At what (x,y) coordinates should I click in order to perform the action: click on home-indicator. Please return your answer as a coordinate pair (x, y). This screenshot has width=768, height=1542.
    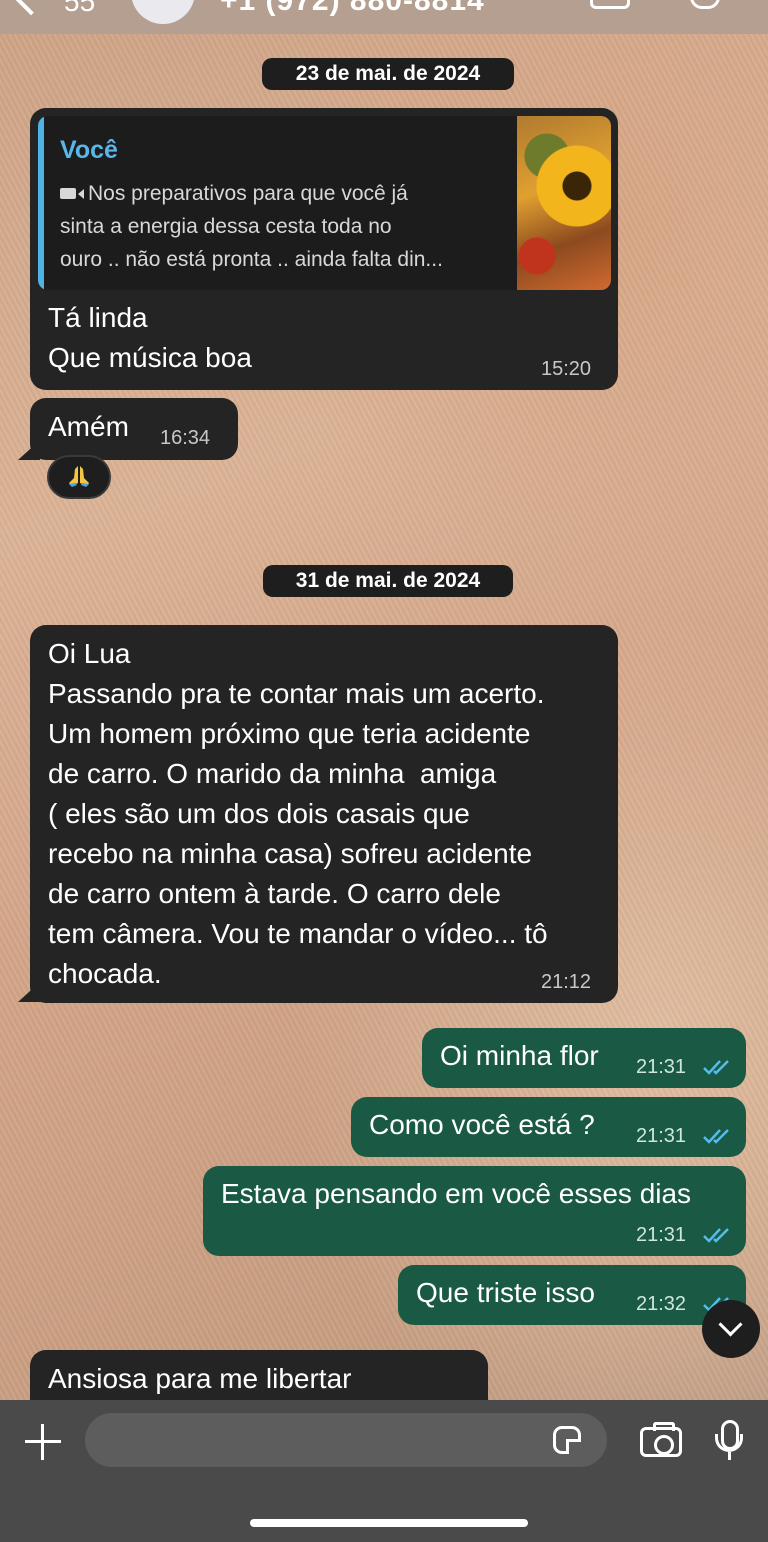
    Looking at the image, I should click on (389, 1523).